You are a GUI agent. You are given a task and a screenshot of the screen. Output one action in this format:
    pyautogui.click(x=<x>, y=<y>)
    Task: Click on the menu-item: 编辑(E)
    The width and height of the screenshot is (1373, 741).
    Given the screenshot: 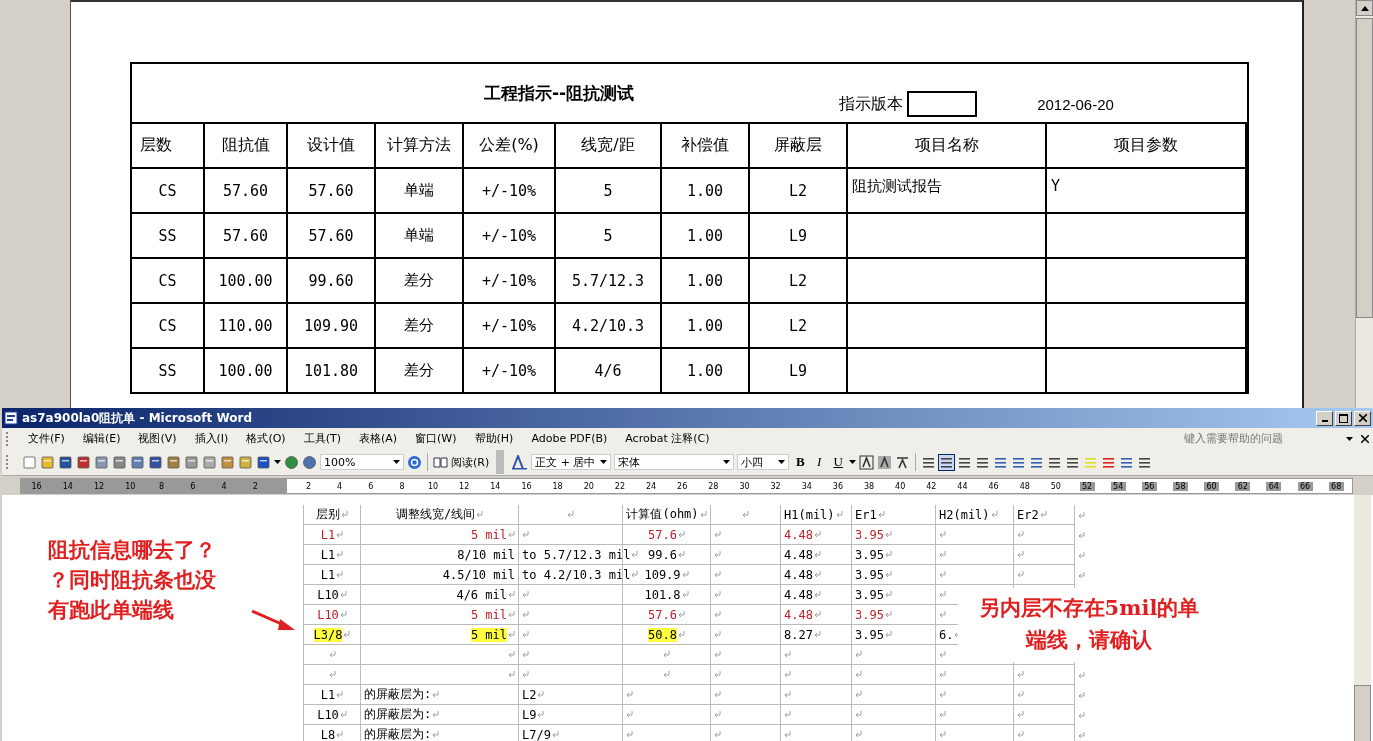 What is the action you would take?
    pyautogui.click(x=101, y=438)
    